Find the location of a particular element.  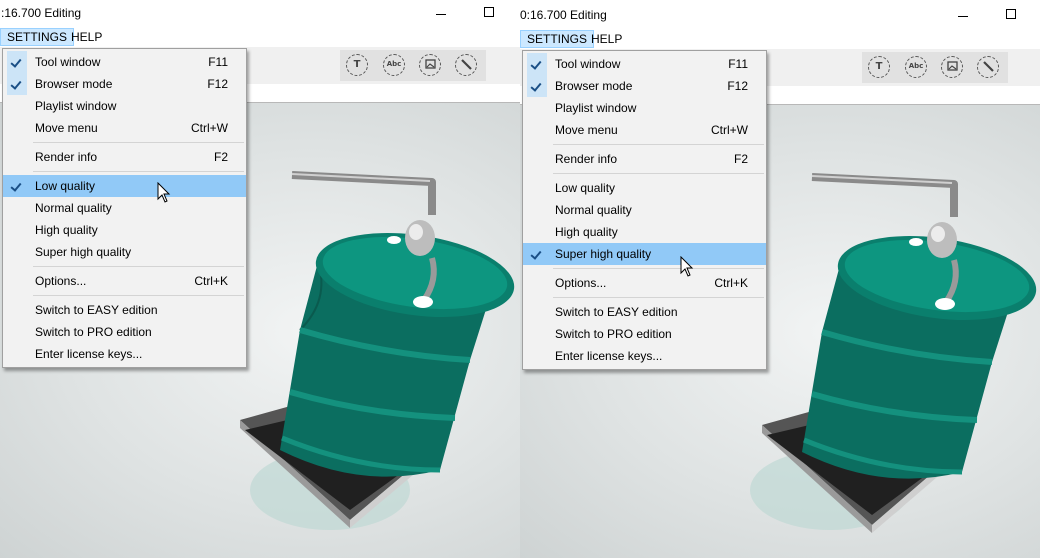

title-bar: :16.700 Editing is located at coordinates (260, 14).